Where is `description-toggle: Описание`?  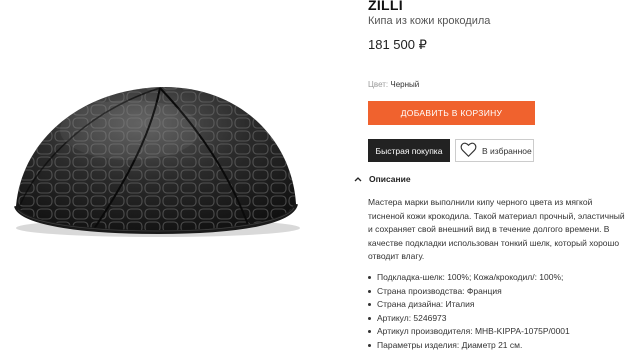
description-toggle: Описание is located at coordinates (382, 179).